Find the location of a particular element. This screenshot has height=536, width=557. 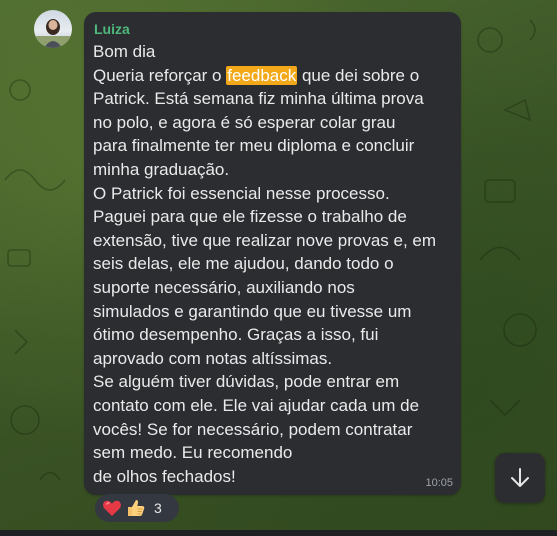

scroll-to-bottom-button is located at coordinates (520, 478).